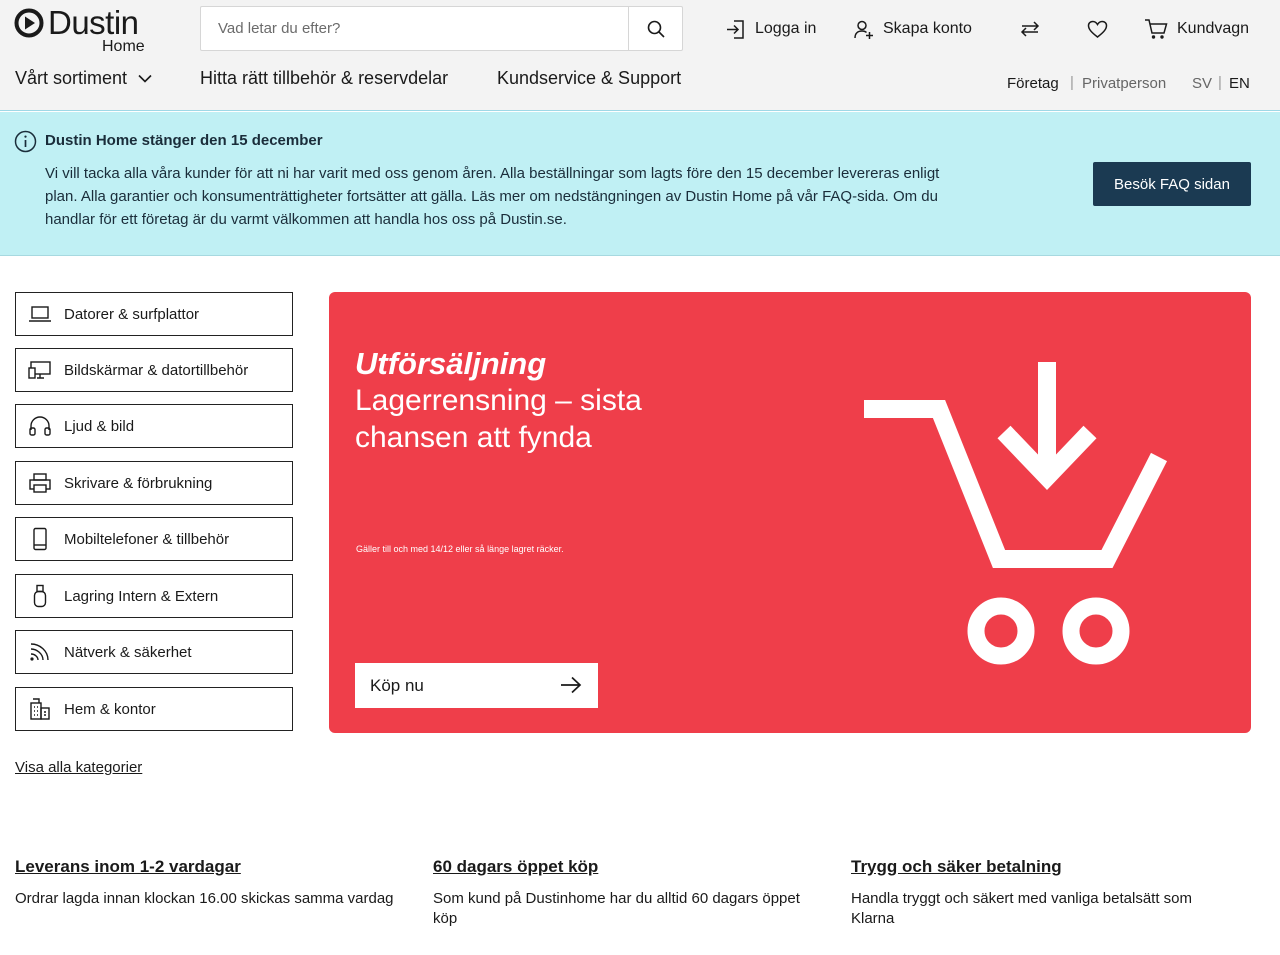 The height and width of the screenshot is (955, 1280). What do you see at coordinates (1172, 184) in the screenshot?
I see `faq-button: Besök FAQ sidan` at bounding box center [1172, 184].